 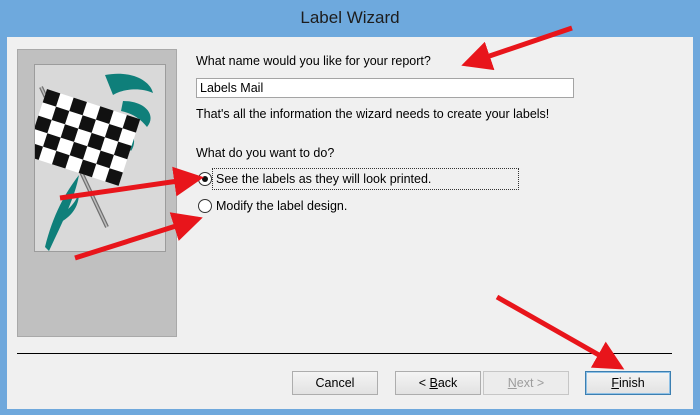 I want to click on back-button: < Back, so click(x=438, y=383).